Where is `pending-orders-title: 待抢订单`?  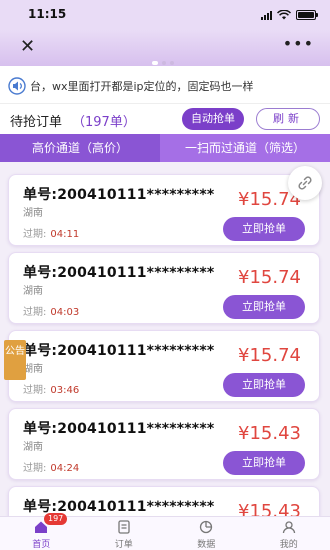 pending-orders-title: 待抢订单 is located at coordinates (36, 122).